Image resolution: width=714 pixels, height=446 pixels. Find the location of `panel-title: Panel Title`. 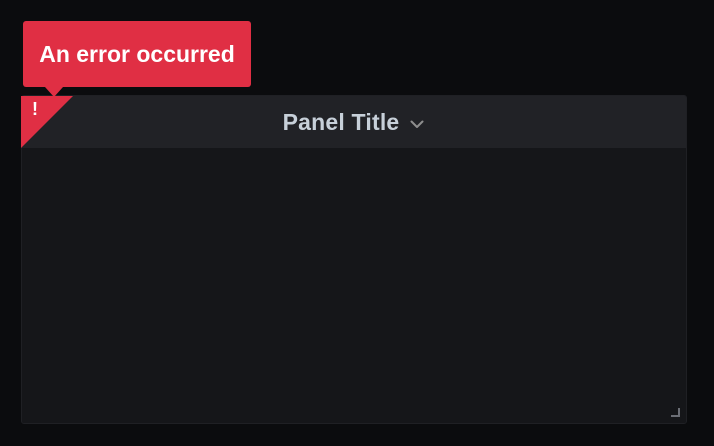

panel-title: Panel Title is located at coordinates (341, 122).